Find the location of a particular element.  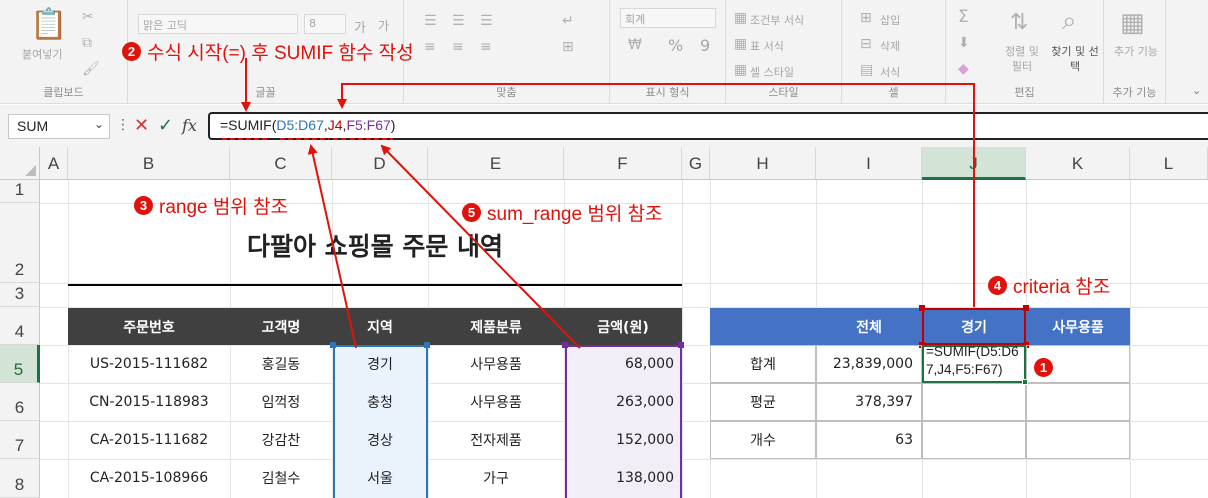

table-cell: 138,000 is located at coordinates (623, 478).